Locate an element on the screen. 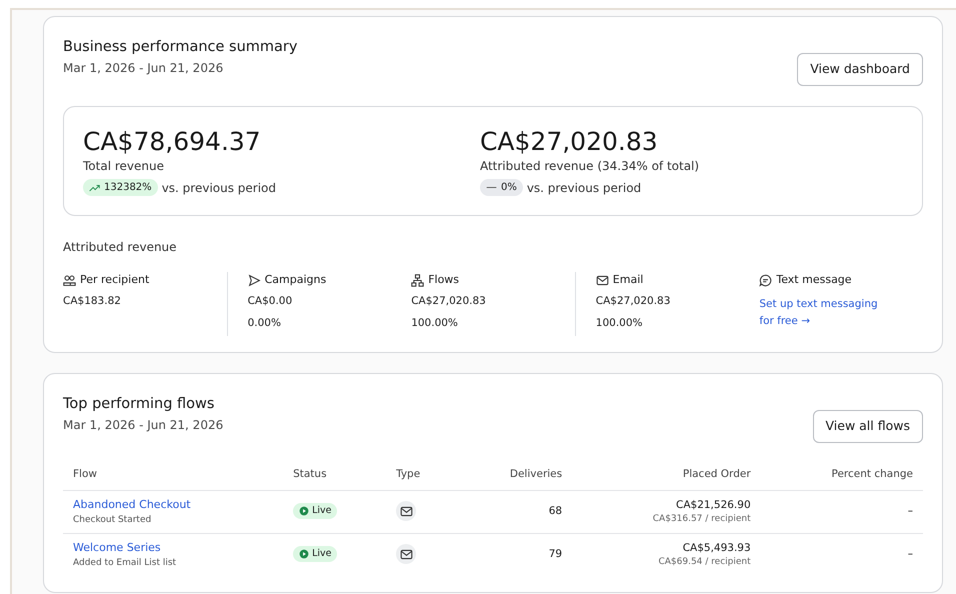 Image resolution: width=956 pixels, height=594 pixels. placed-order-value: CA$5,493.93 is located at coordinates (716, 548).